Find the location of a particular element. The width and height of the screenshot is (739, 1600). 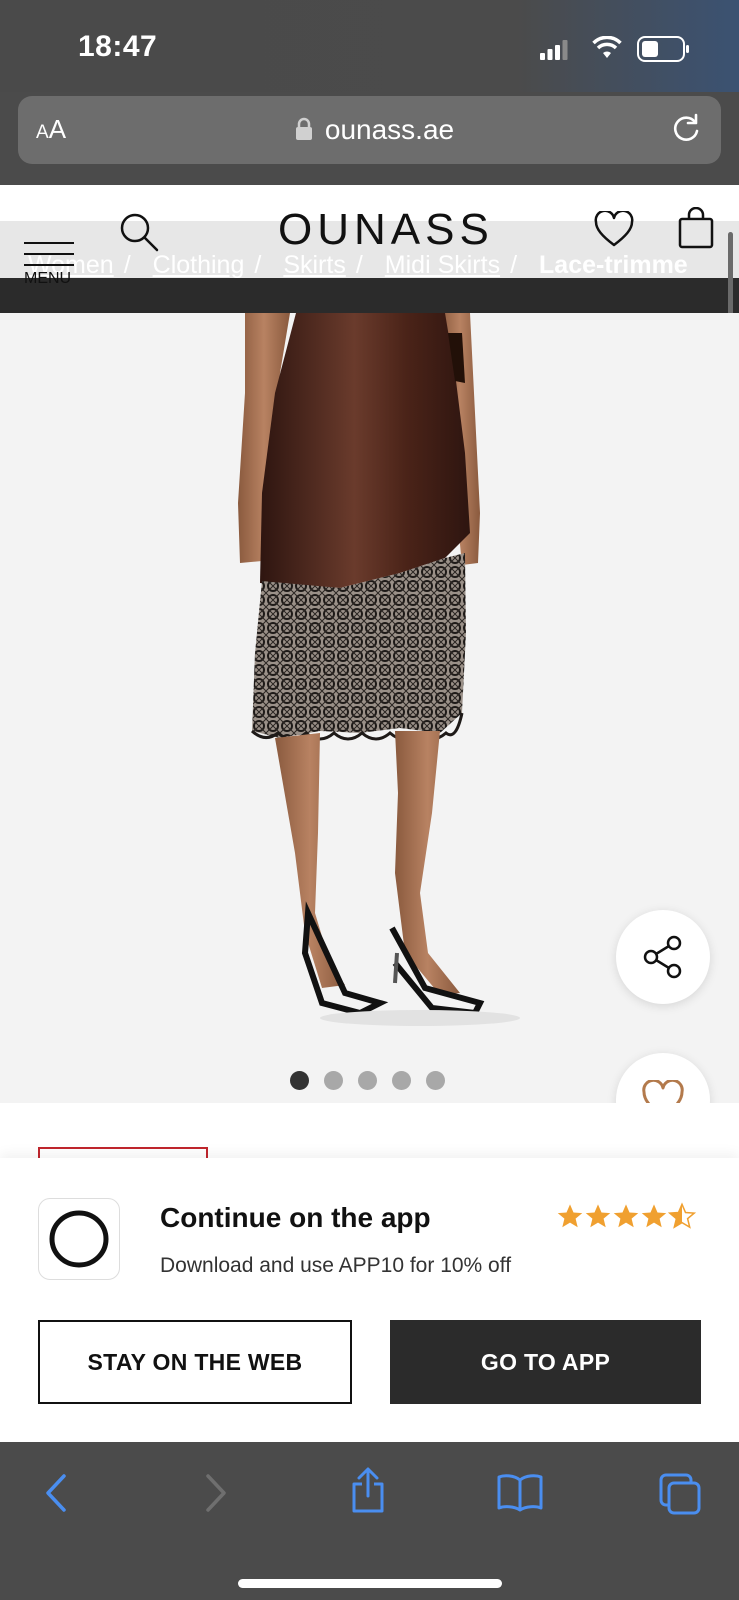

lock-icon is located at coordinates (303, 128).